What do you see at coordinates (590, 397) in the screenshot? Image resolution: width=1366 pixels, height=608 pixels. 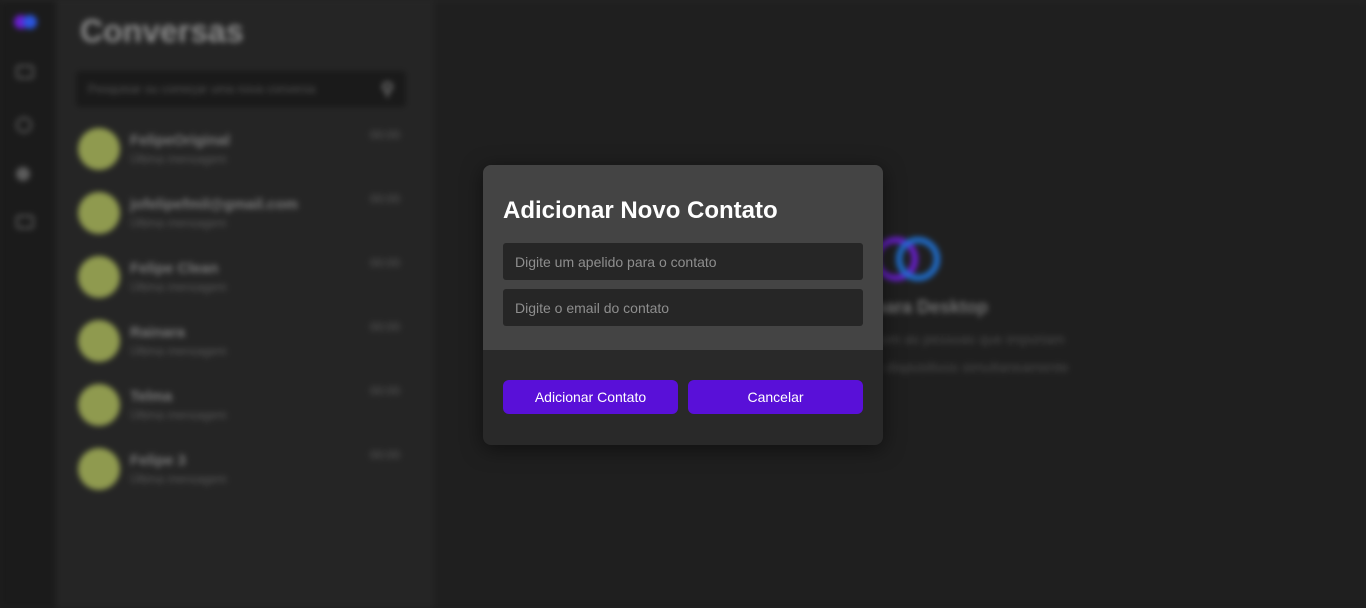 I see `add-contact-button: Adicionar Contato` at bounding box center [590, 397].